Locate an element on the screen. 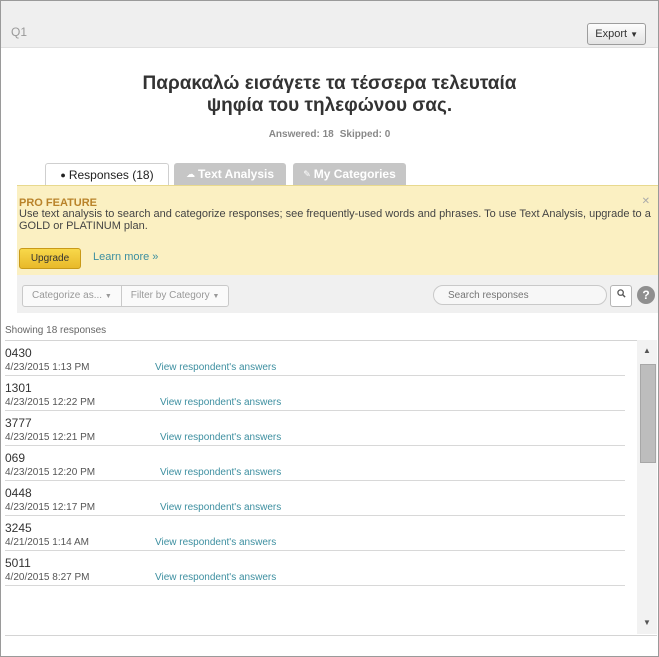  tab-responses-count: (18) is located at coordinates (143, 175).